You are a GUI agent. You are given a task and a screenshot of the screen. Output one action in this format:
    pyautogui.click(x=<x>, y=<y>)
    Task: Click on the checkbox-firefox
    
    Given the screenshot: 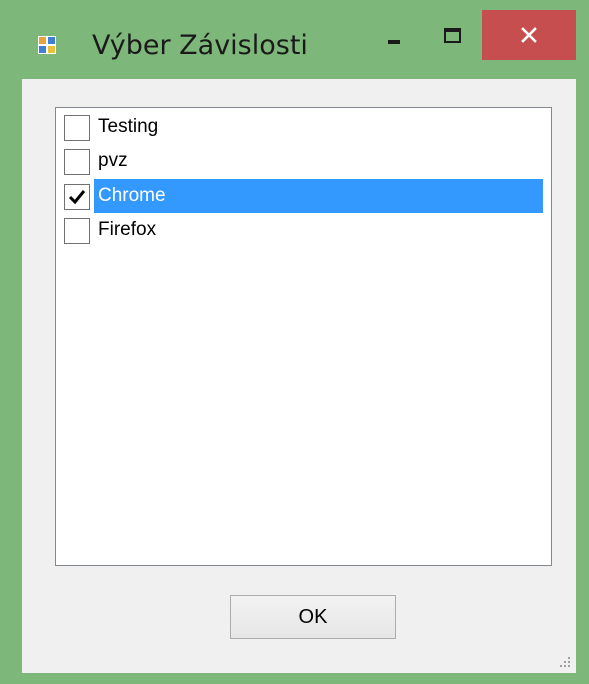 What is the action you would take?
    pyautogui.click(x=77, y=231)
    